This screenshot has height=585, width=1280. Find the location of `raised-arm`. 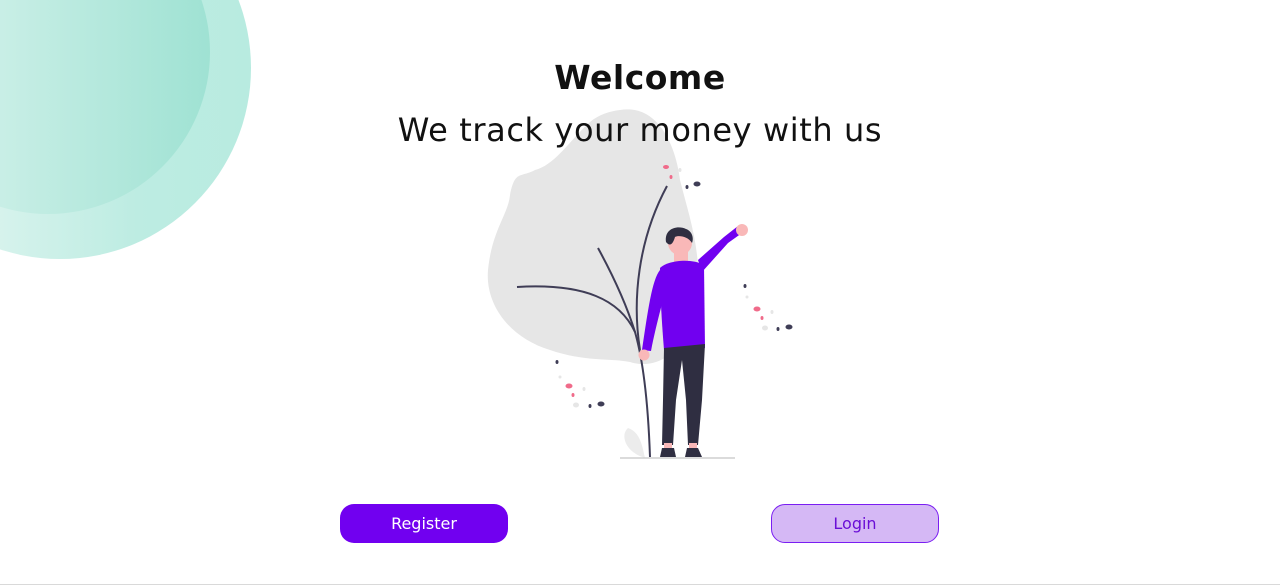

raised-arm is located at coordinates (720, 249).